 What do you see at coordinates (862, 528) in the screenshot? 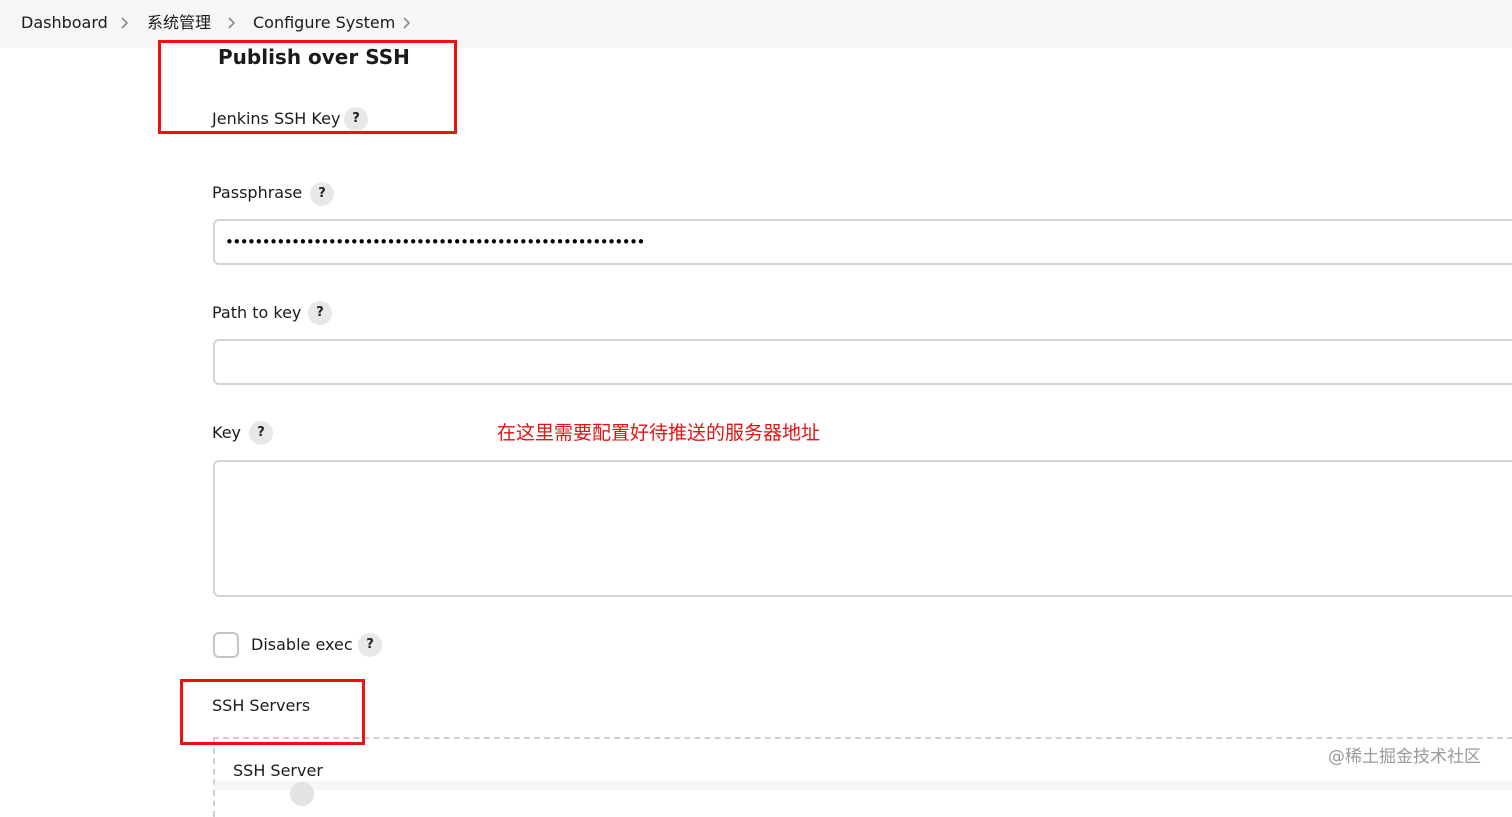
I see `key-textarea` at bounding box center [862, 528].